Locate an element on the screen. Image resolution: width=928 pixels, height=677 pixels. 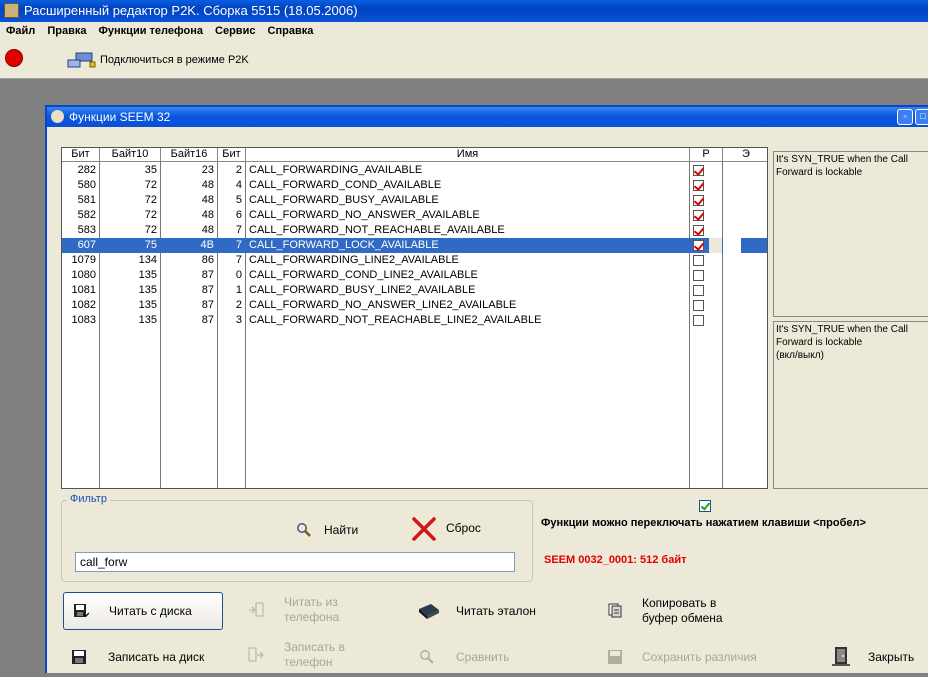
cell-b10: 134 is located at coordinates (147, 260).